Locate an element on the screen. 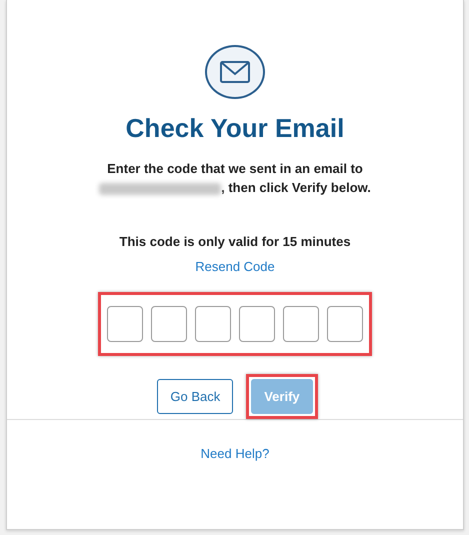 This screenshot has width=469, height=535. back-button: Go Back is located at coordinates (195, 396).